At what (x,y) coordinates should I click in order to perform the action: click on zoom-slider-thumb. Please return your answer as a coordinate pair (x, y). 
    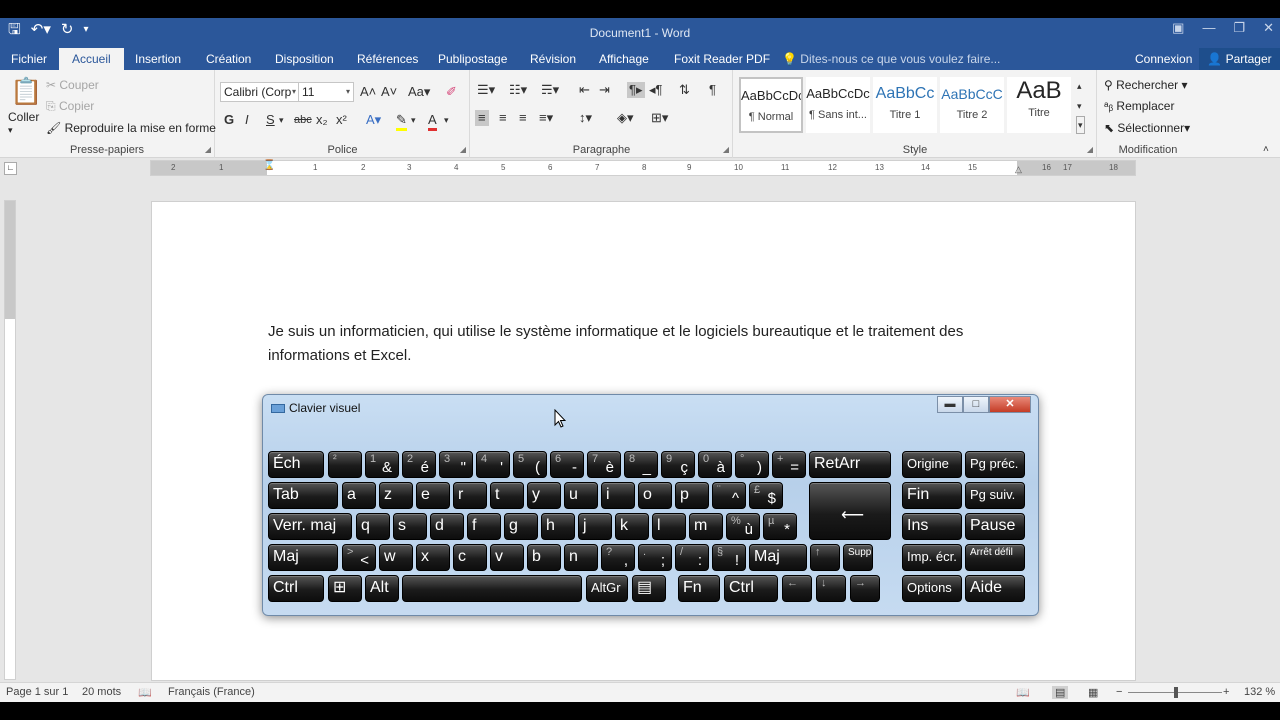
    Looking at the image, I should click on (1176, 692).